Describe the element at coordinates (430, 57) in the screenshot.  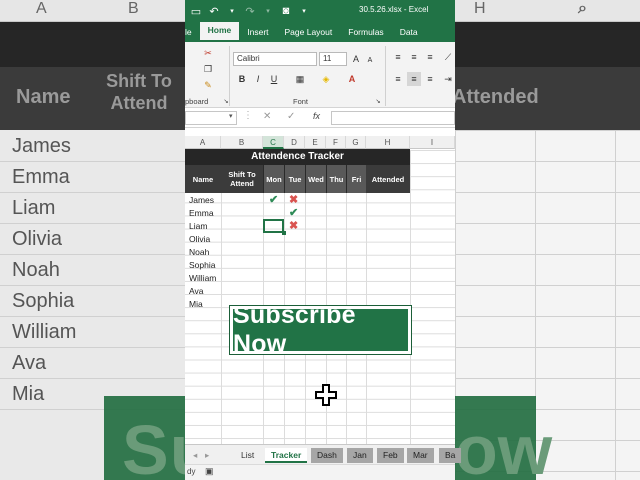
I see `align-bottom-icon: ≡` at that location.